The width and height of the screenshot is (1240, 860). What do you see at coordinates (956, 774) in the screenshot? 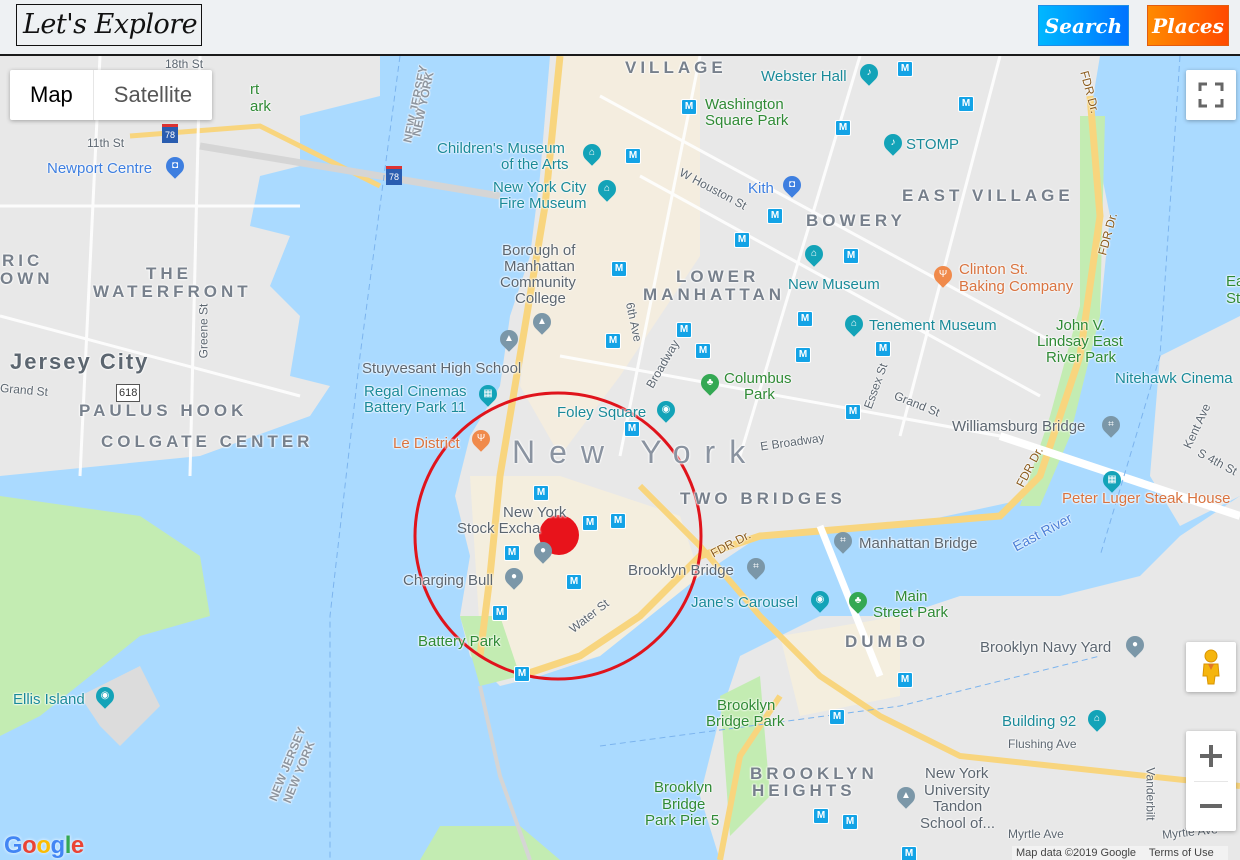
I see `label-nyu-1: New York` at bounding box center [956, 774].